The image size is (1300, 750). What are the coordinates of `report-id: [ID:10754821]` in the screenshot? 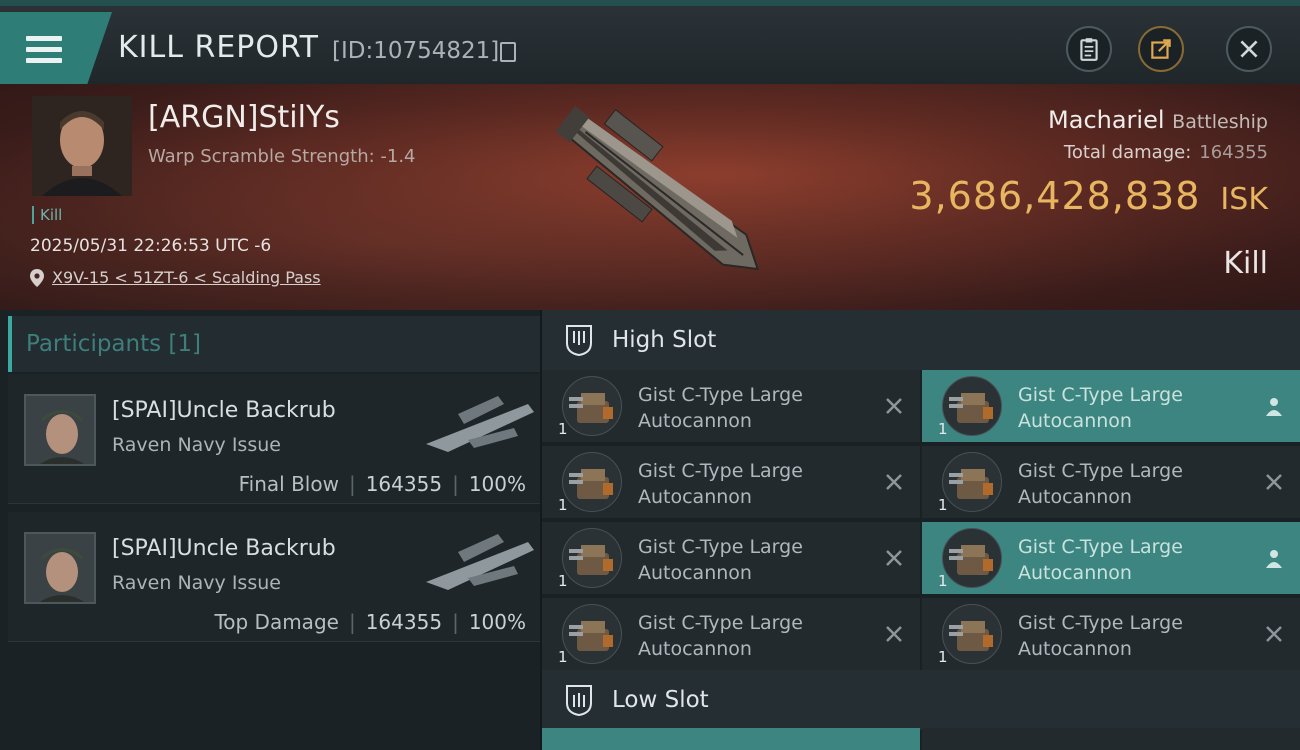 It's located at (416, 51).